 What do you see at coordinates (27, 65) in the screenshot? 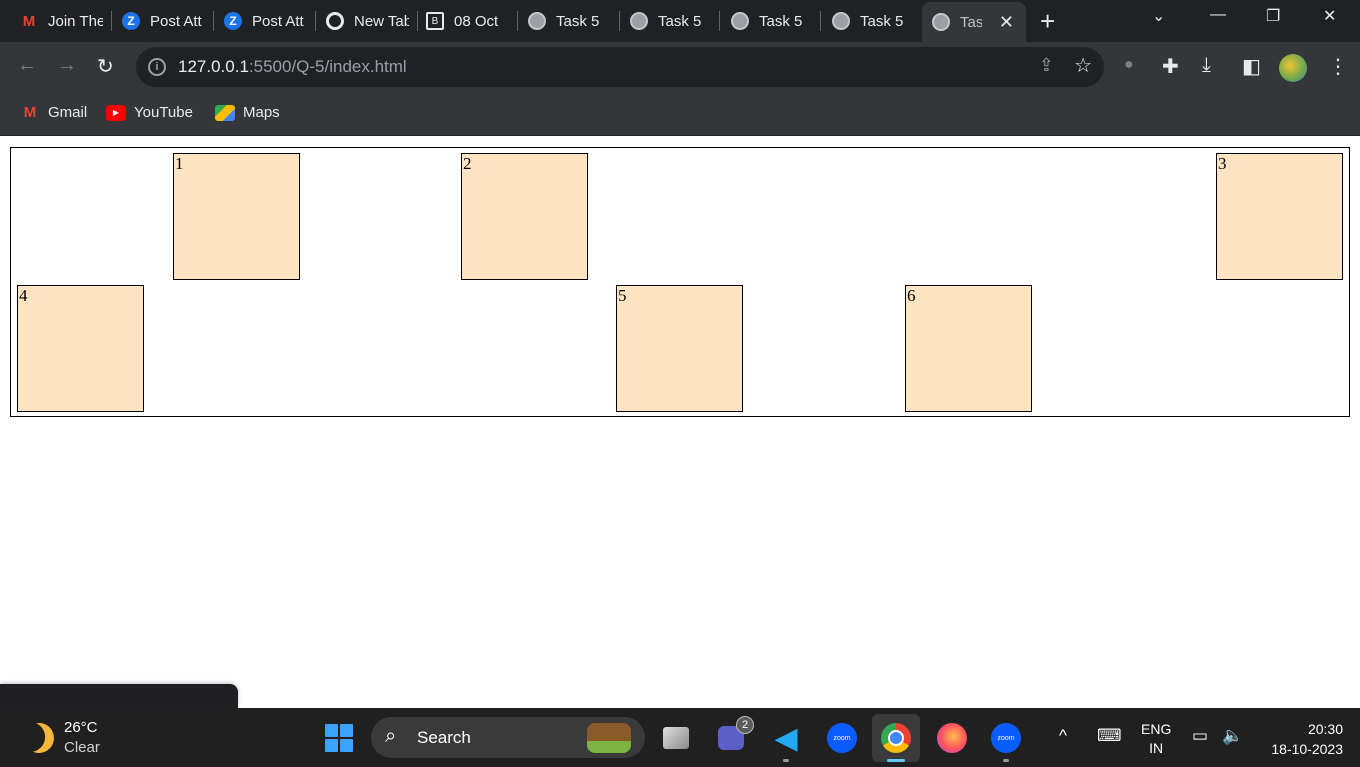
I see `back-icon: ←` at bounding box center [27, 65].